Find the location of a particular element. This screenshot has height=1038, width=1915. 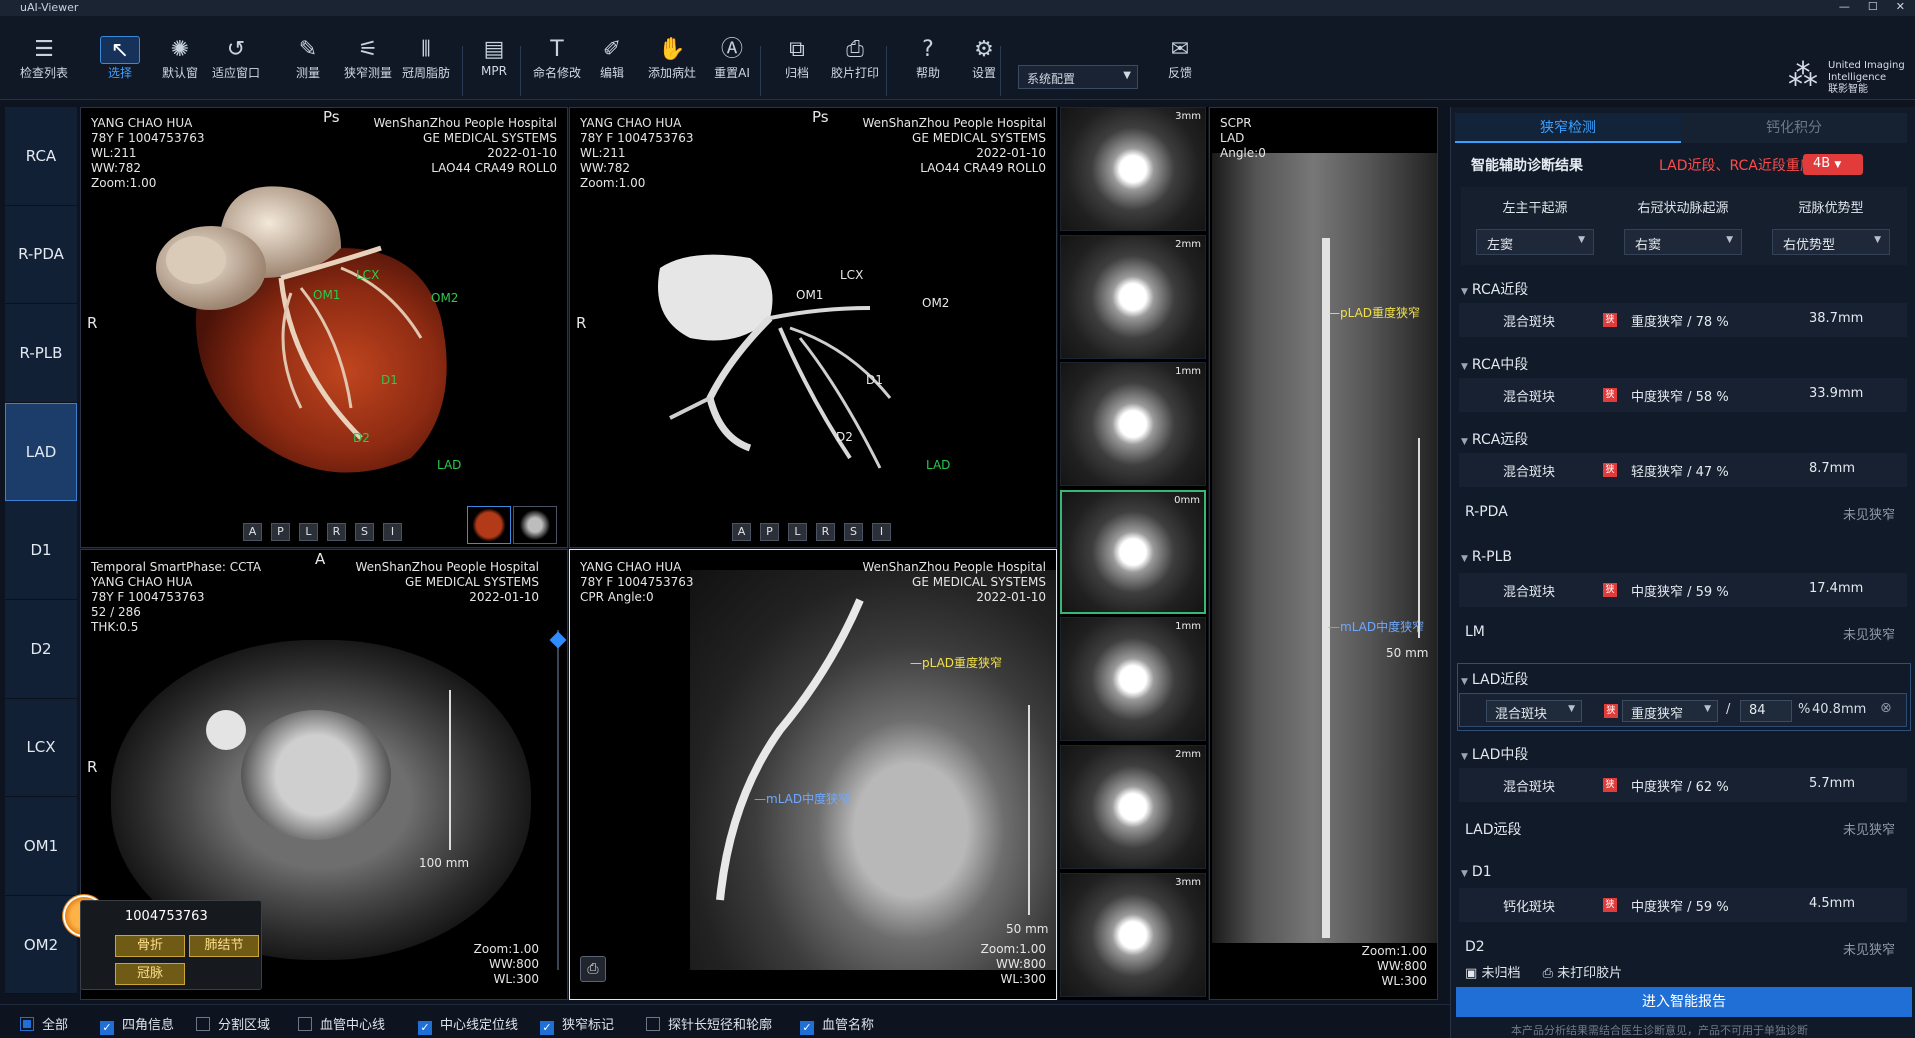

tool-edit: ✐ 编辑 is located at coordinates (612, 58).